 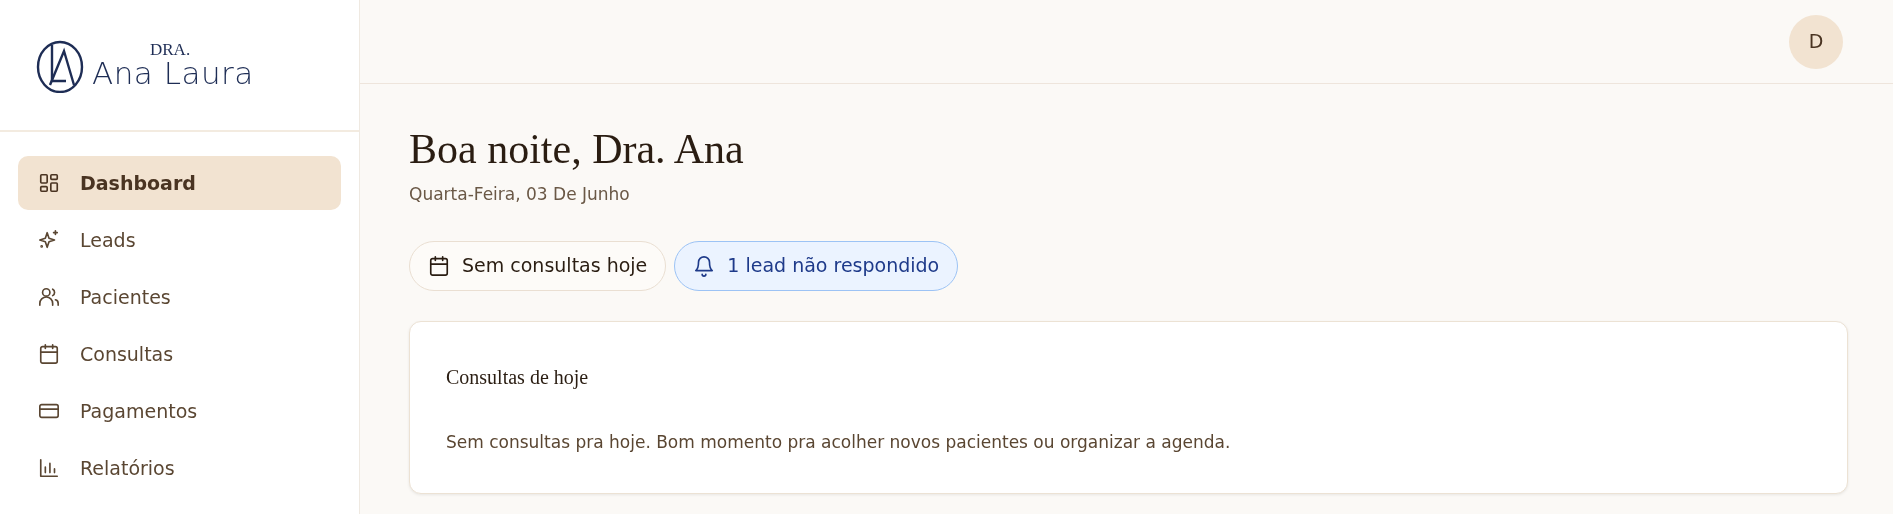 What do you see at coordinates (577, 149) in the screenshot?
I see `greeting-heading: Boa noite, Dra. Ana` at bounding box center [577, 149].